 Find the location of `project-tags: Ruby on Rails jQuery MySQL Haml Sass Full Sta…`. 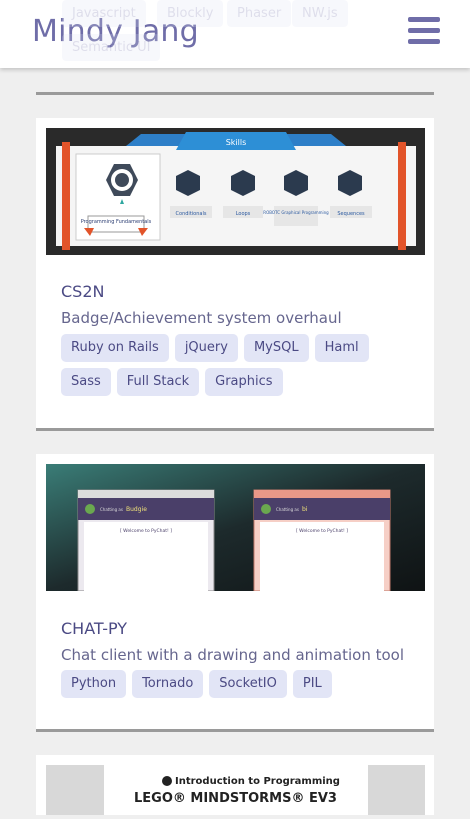

project-tags: Ruby on Rails jQuery MySQL Haml Sass Full Sta… is located at coordinates (241, 368).